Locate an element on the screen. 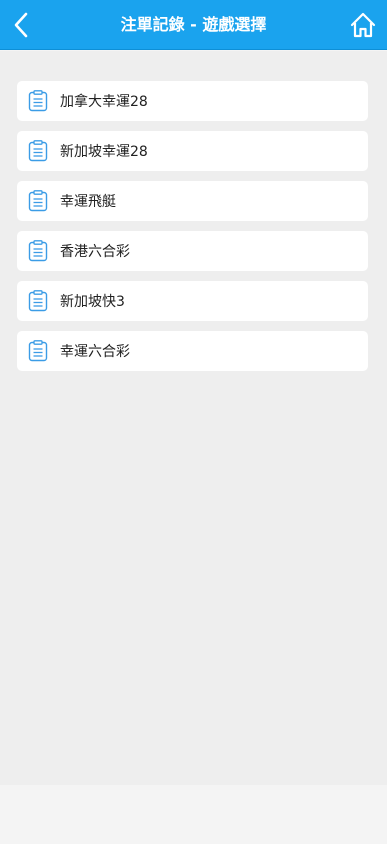  game-item-label: 幸運飛艇 is located at coordinates (88, 202).